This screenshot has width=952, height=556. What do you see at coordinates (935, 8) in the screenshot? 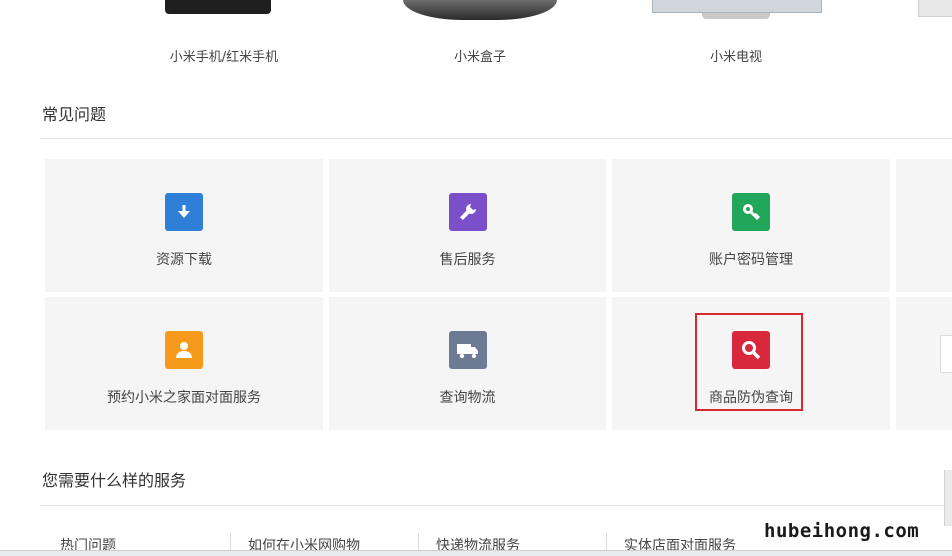
I see `next-product-image` at bounding box center [935, 8].